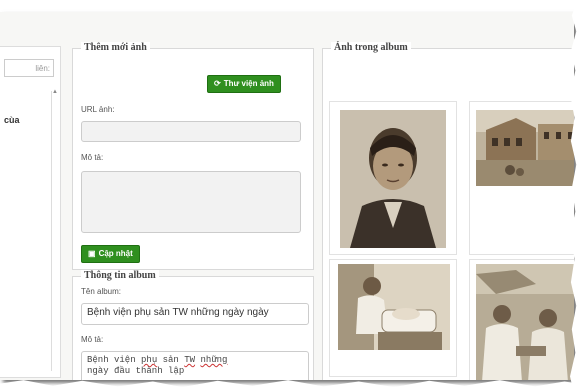  I want to click on album-description-label: Mô tả:, so click(92, 339).